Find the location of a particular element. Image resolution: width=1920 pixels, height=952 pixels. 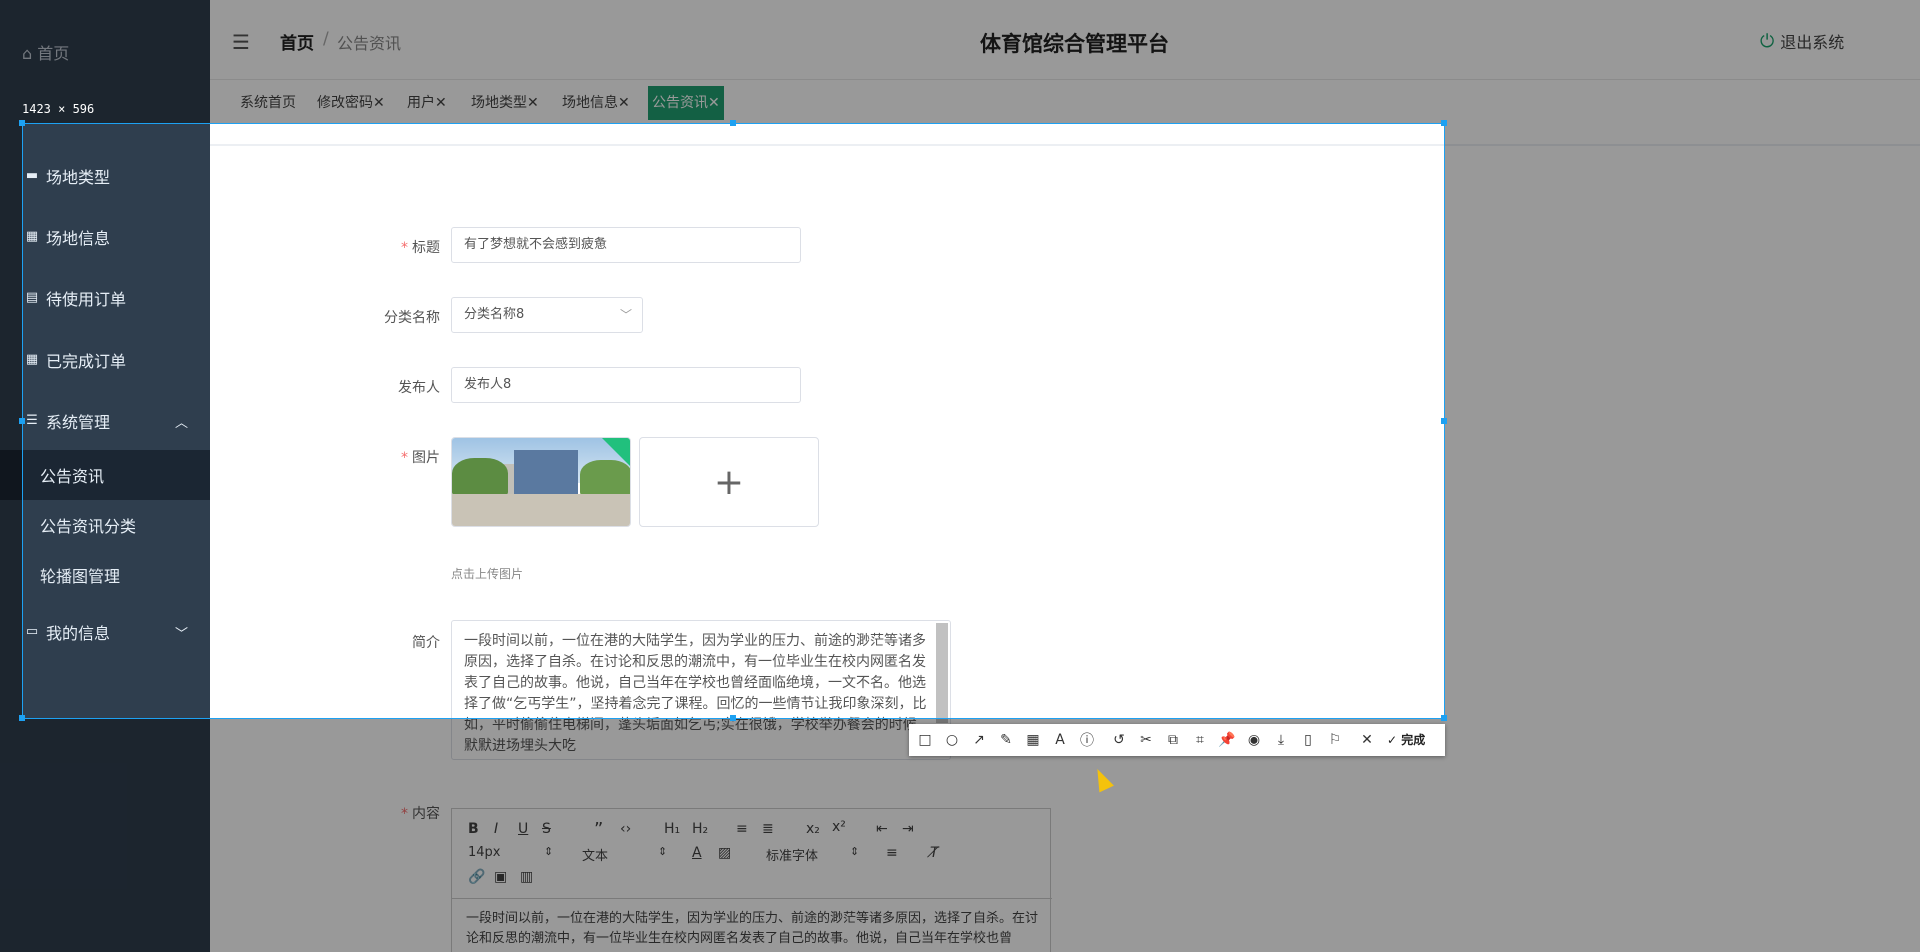

underline-icon: U is located at coordinates (523, 829).